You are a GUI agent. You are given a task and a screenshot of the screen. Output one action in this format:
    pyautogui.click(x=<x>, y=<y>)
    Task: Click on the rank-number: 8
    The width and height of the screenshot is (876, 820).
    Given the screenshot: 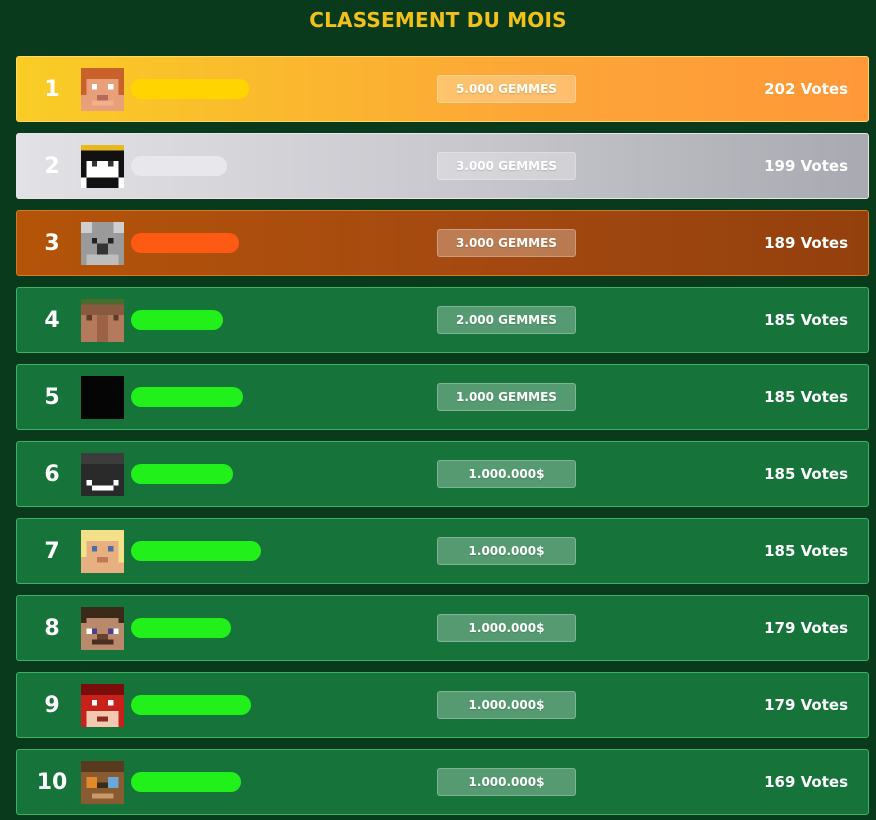 What is the action you would take?
    pyautogui.click(x=52, y=628)
    